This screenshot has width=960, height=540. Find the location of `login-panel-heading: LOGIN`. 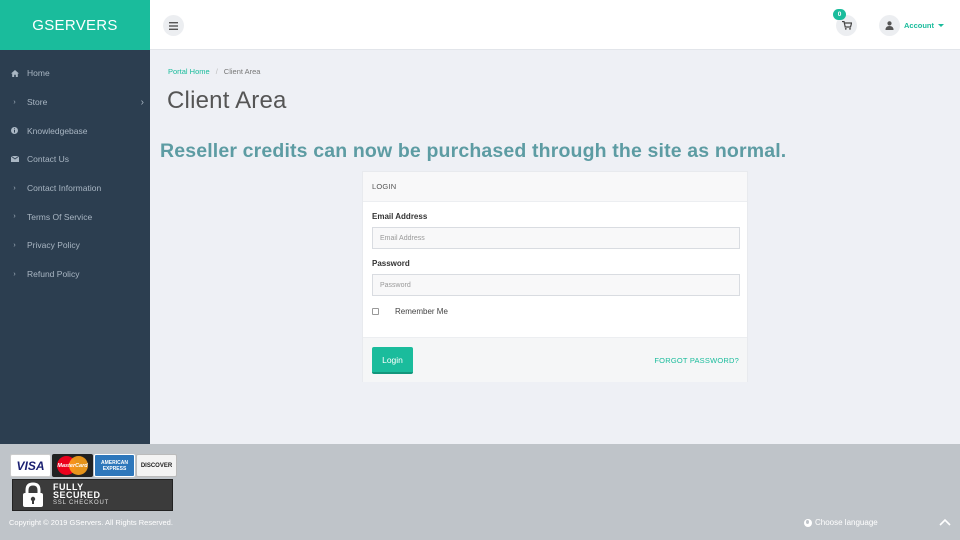

login-panel-heading: LOGIN is located at coordinates (555, 187).